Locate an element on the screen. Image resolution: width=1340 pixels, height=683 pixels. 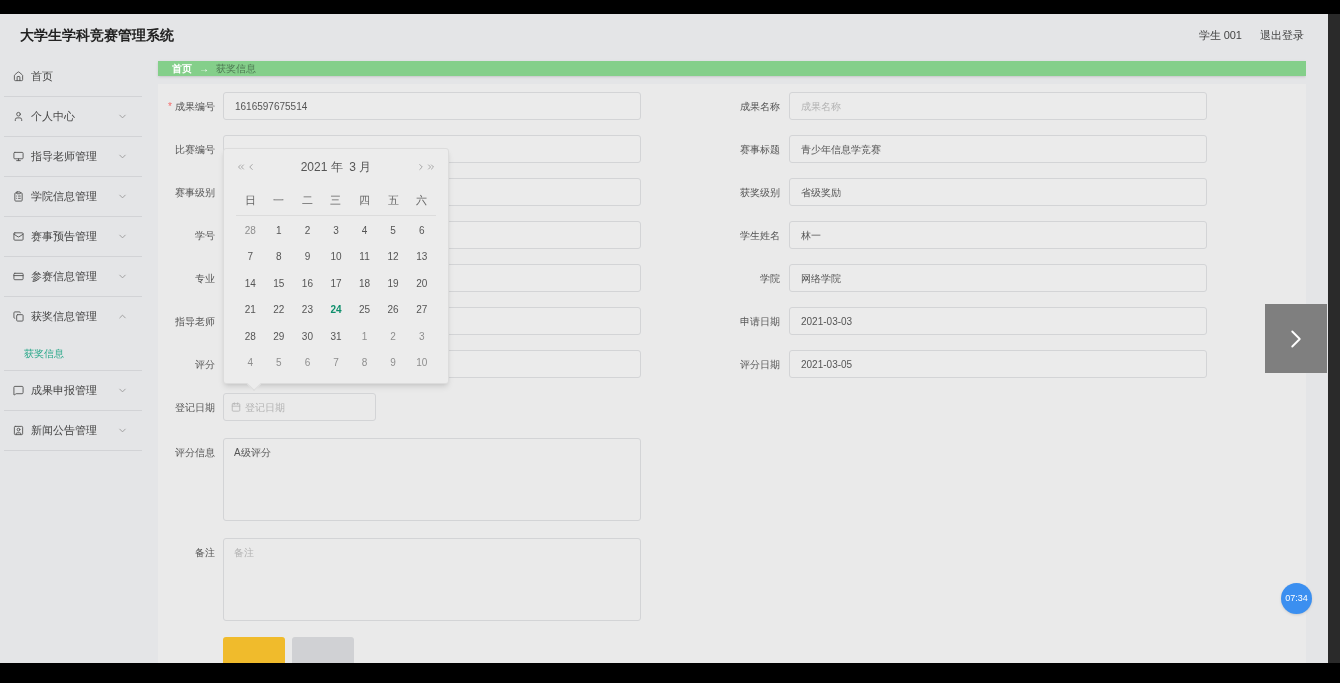
calendar-day: 18 is located at coordinates (364, 283).